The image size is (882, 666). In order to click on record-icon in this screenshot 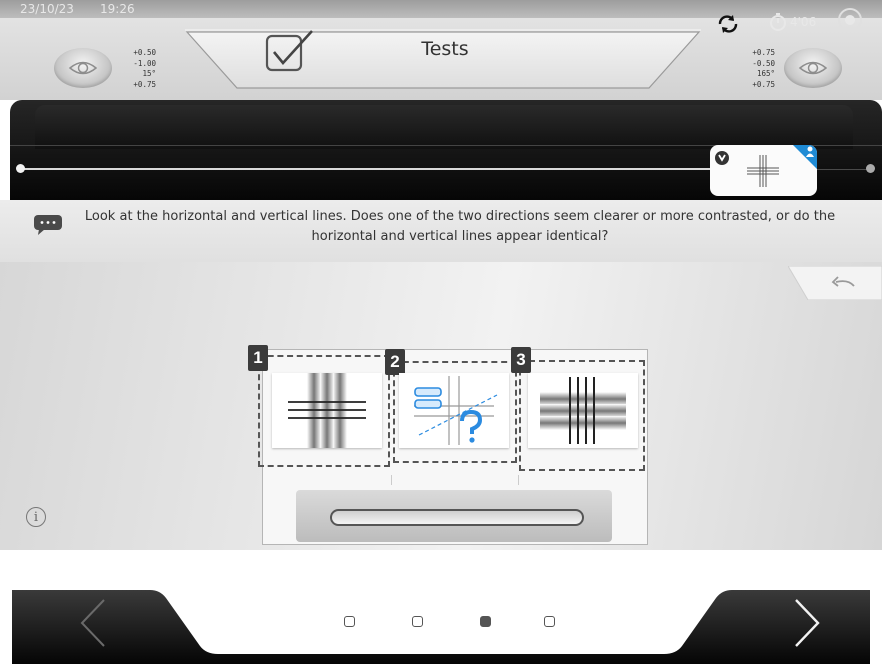, I will do `click(850, 20)`.